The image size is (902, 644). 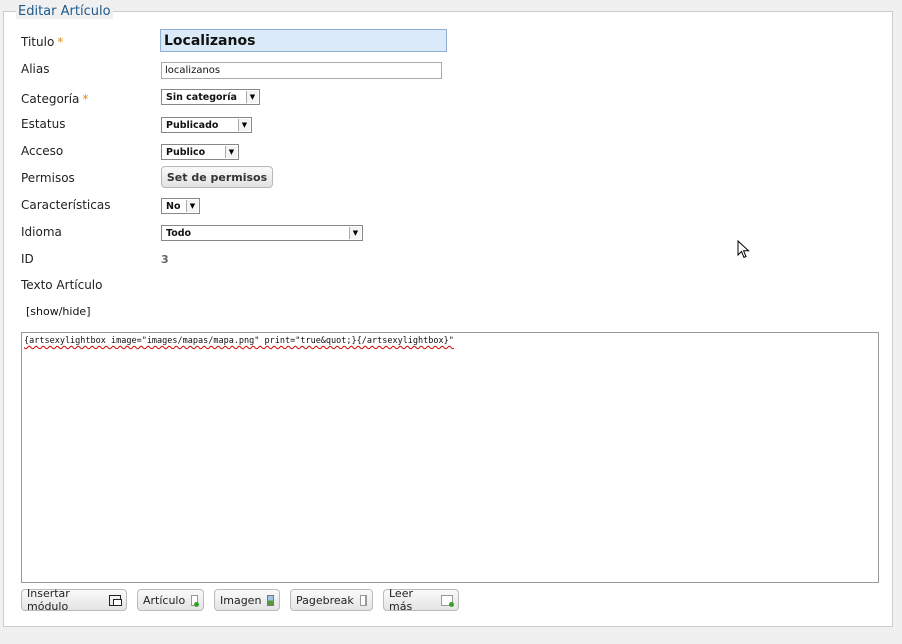 I want to click on access-select: Publico ▼, so click(x=200, y=152).